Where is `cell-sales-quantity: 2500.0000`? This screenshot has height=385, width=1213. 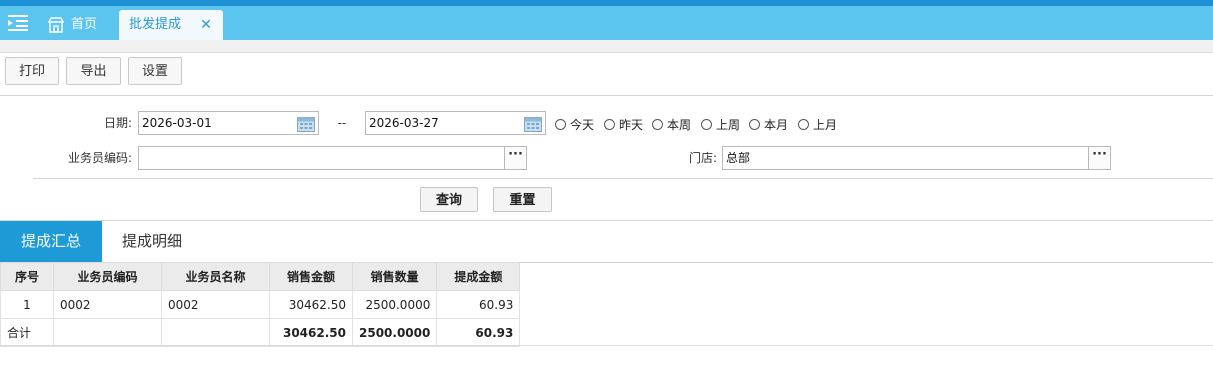
cell-sales-quantity: 2500.0000 is located at coordinates (394, 304).